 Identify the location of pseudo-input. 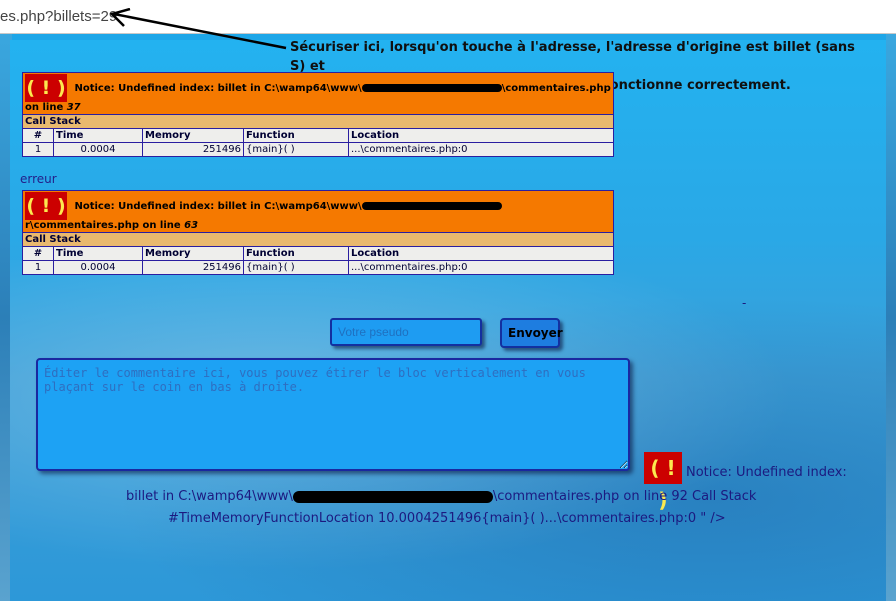
(406, 332).